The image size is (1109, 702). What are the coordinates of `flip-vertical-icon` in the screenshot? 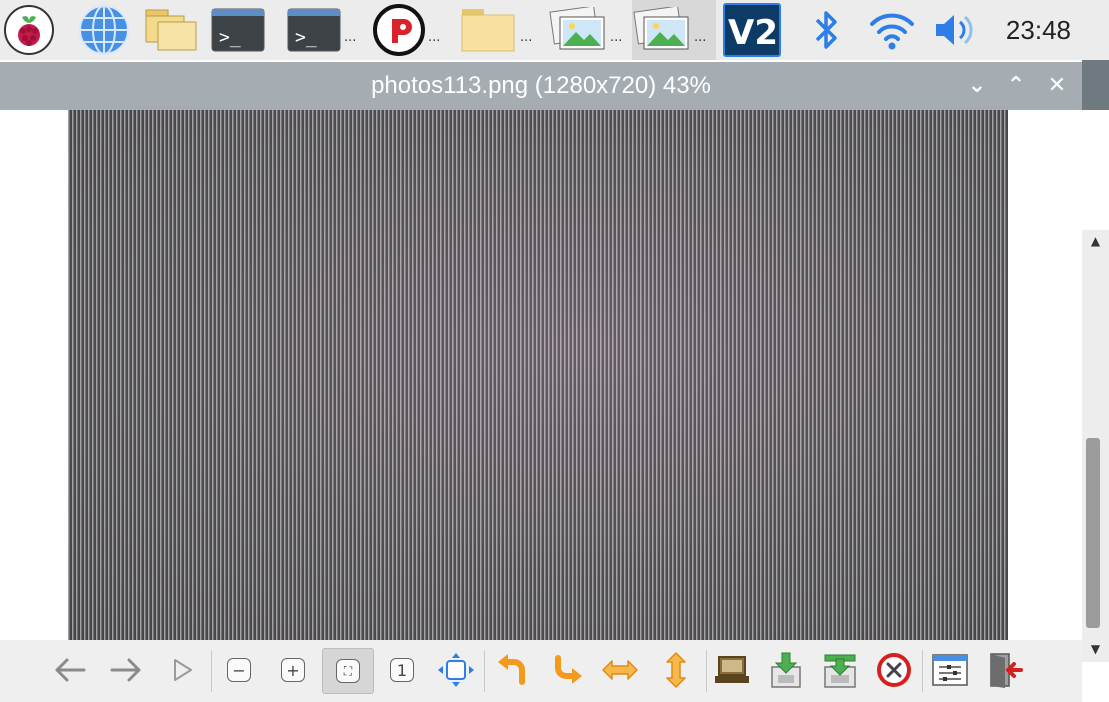 It's located at (676, 670).